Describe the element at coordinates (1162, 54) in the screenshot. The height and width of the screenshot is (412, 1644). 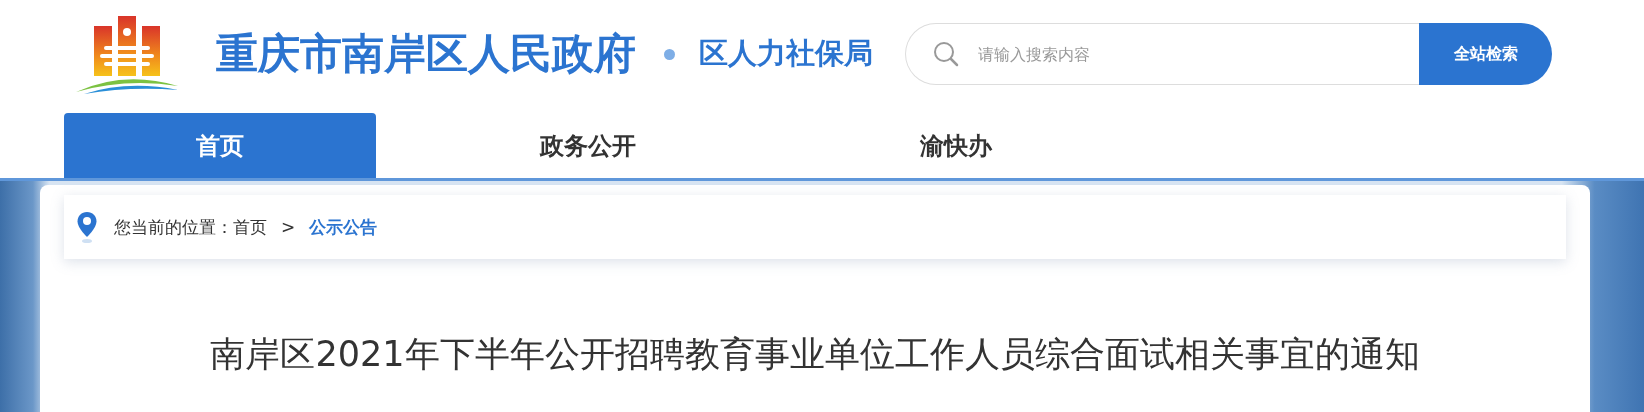
I see `search-field: 请输入搜索内容` at that location.